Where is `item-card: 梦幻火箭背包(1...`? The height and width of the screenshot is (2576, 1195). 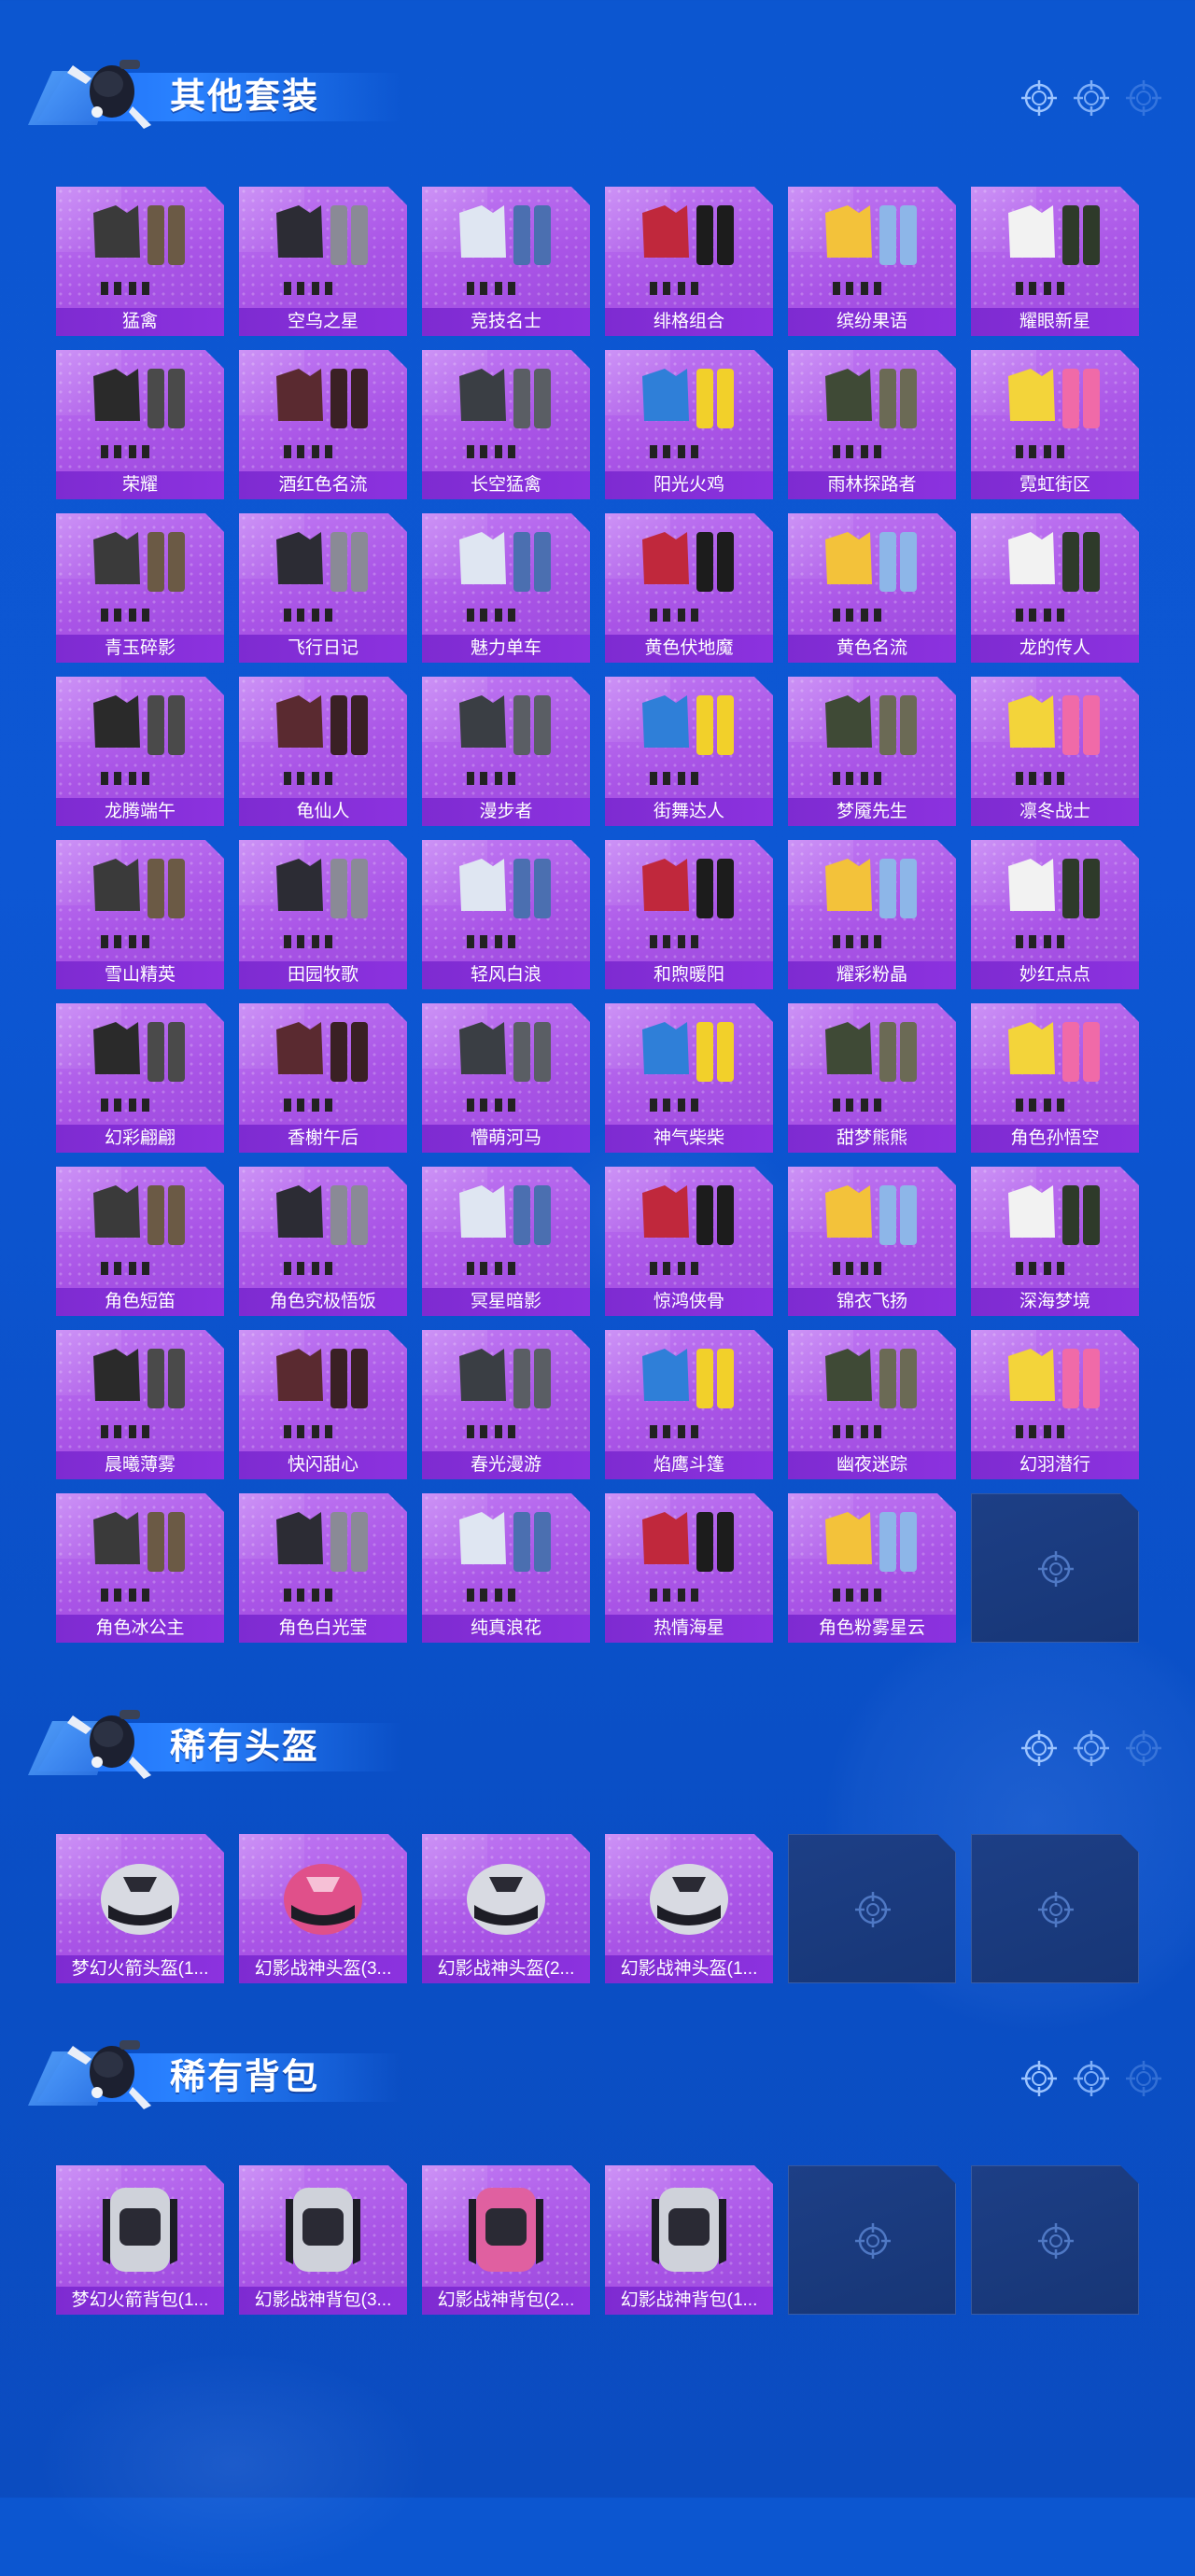 item-card: 梦幻火箭背包(1... is located at coordinates (140, 2240).